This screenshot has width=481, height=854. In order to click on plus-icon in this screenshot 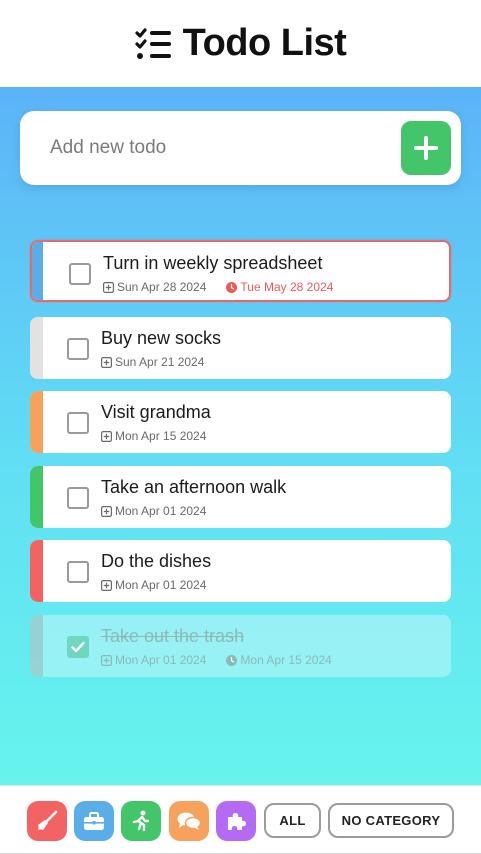, I will do `click(426, 148)`.